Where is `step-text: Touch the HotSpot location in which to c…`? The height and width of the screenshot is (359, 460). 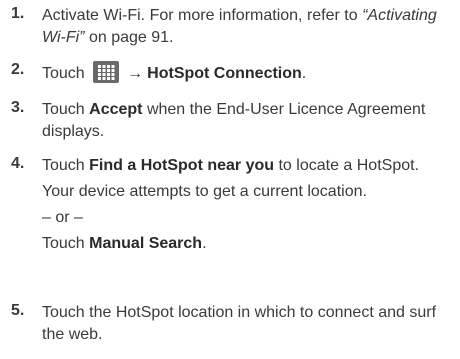 step-text: Touch the HotSpot location in which to c… is located at coordinates (239, 312).